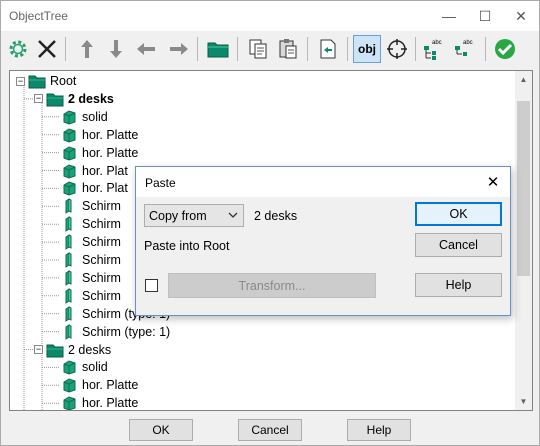 This screenshot has height=446, width=540. What do you see at coordinates (270, 16) in the screenshot?
I see `title-bar: ObjectTree — ☐ ✕` at bounding box center [270, 16].